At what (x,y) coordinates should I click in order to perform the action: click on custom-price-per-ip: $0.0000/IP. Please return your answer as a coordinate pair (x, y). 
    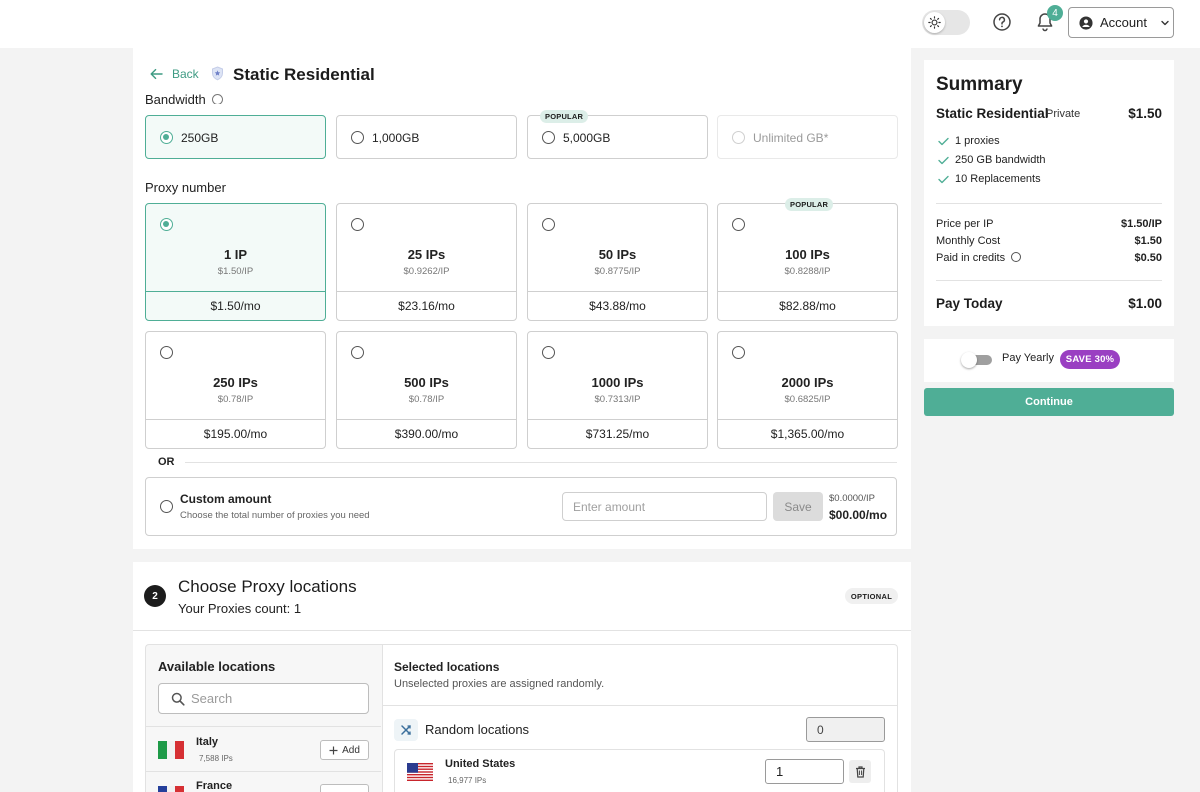
    Looking at the image, I should click on (852, 498).